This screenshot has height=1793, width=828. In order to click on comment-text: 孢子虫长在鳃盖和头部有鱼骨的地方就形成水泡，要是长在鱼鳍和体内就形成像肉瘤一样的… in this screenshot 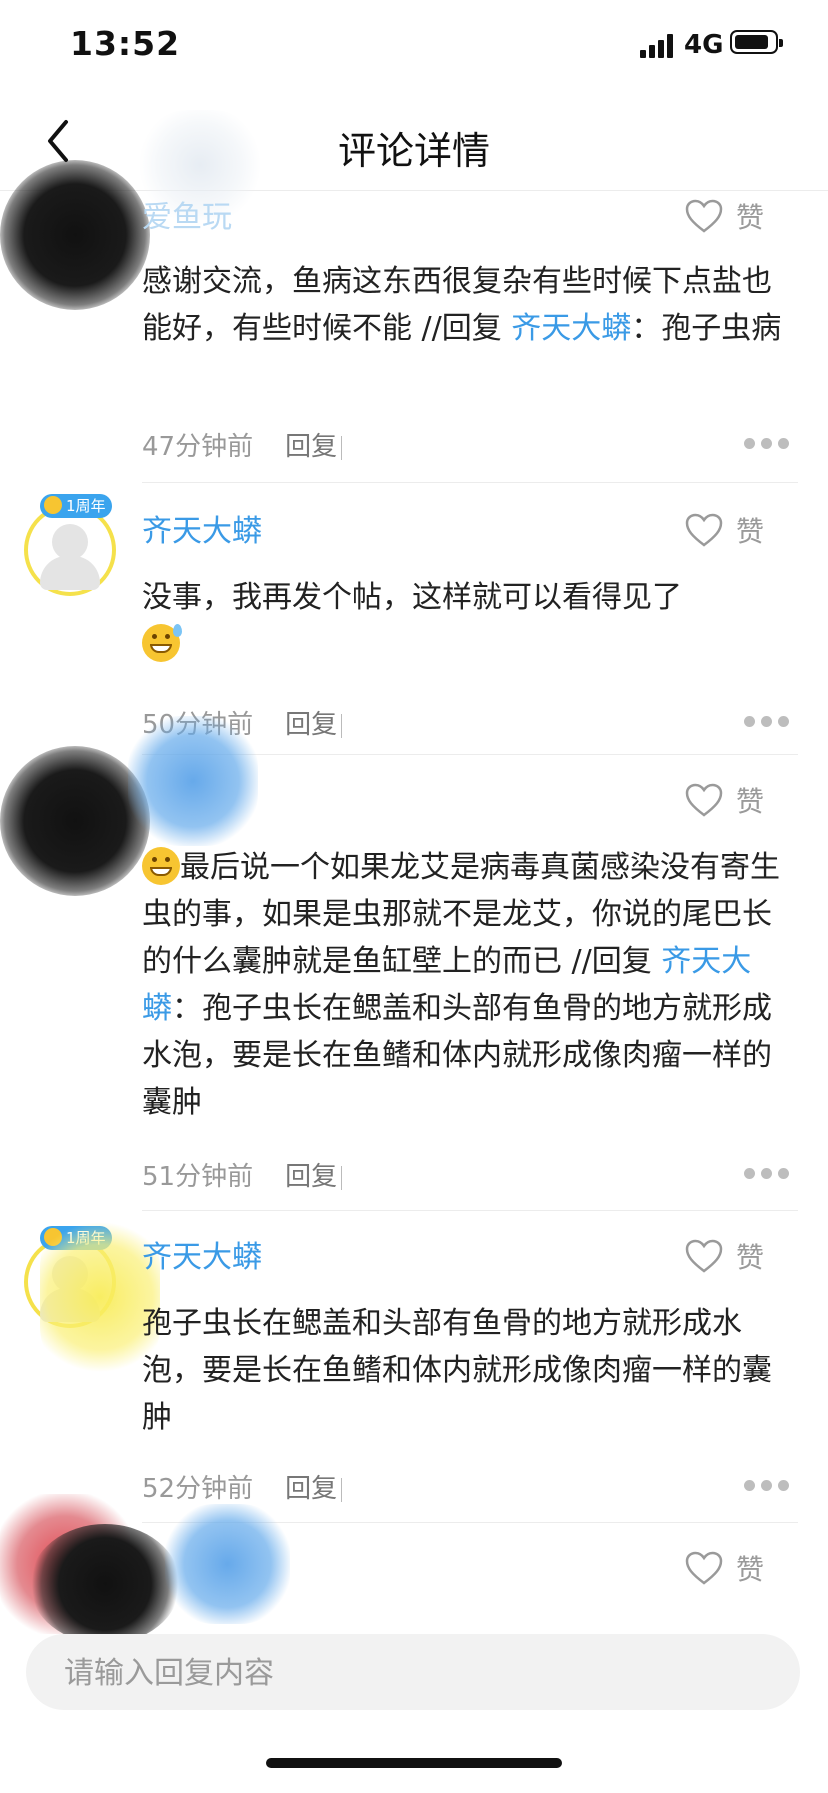, I will do `click(457, 1370)`.